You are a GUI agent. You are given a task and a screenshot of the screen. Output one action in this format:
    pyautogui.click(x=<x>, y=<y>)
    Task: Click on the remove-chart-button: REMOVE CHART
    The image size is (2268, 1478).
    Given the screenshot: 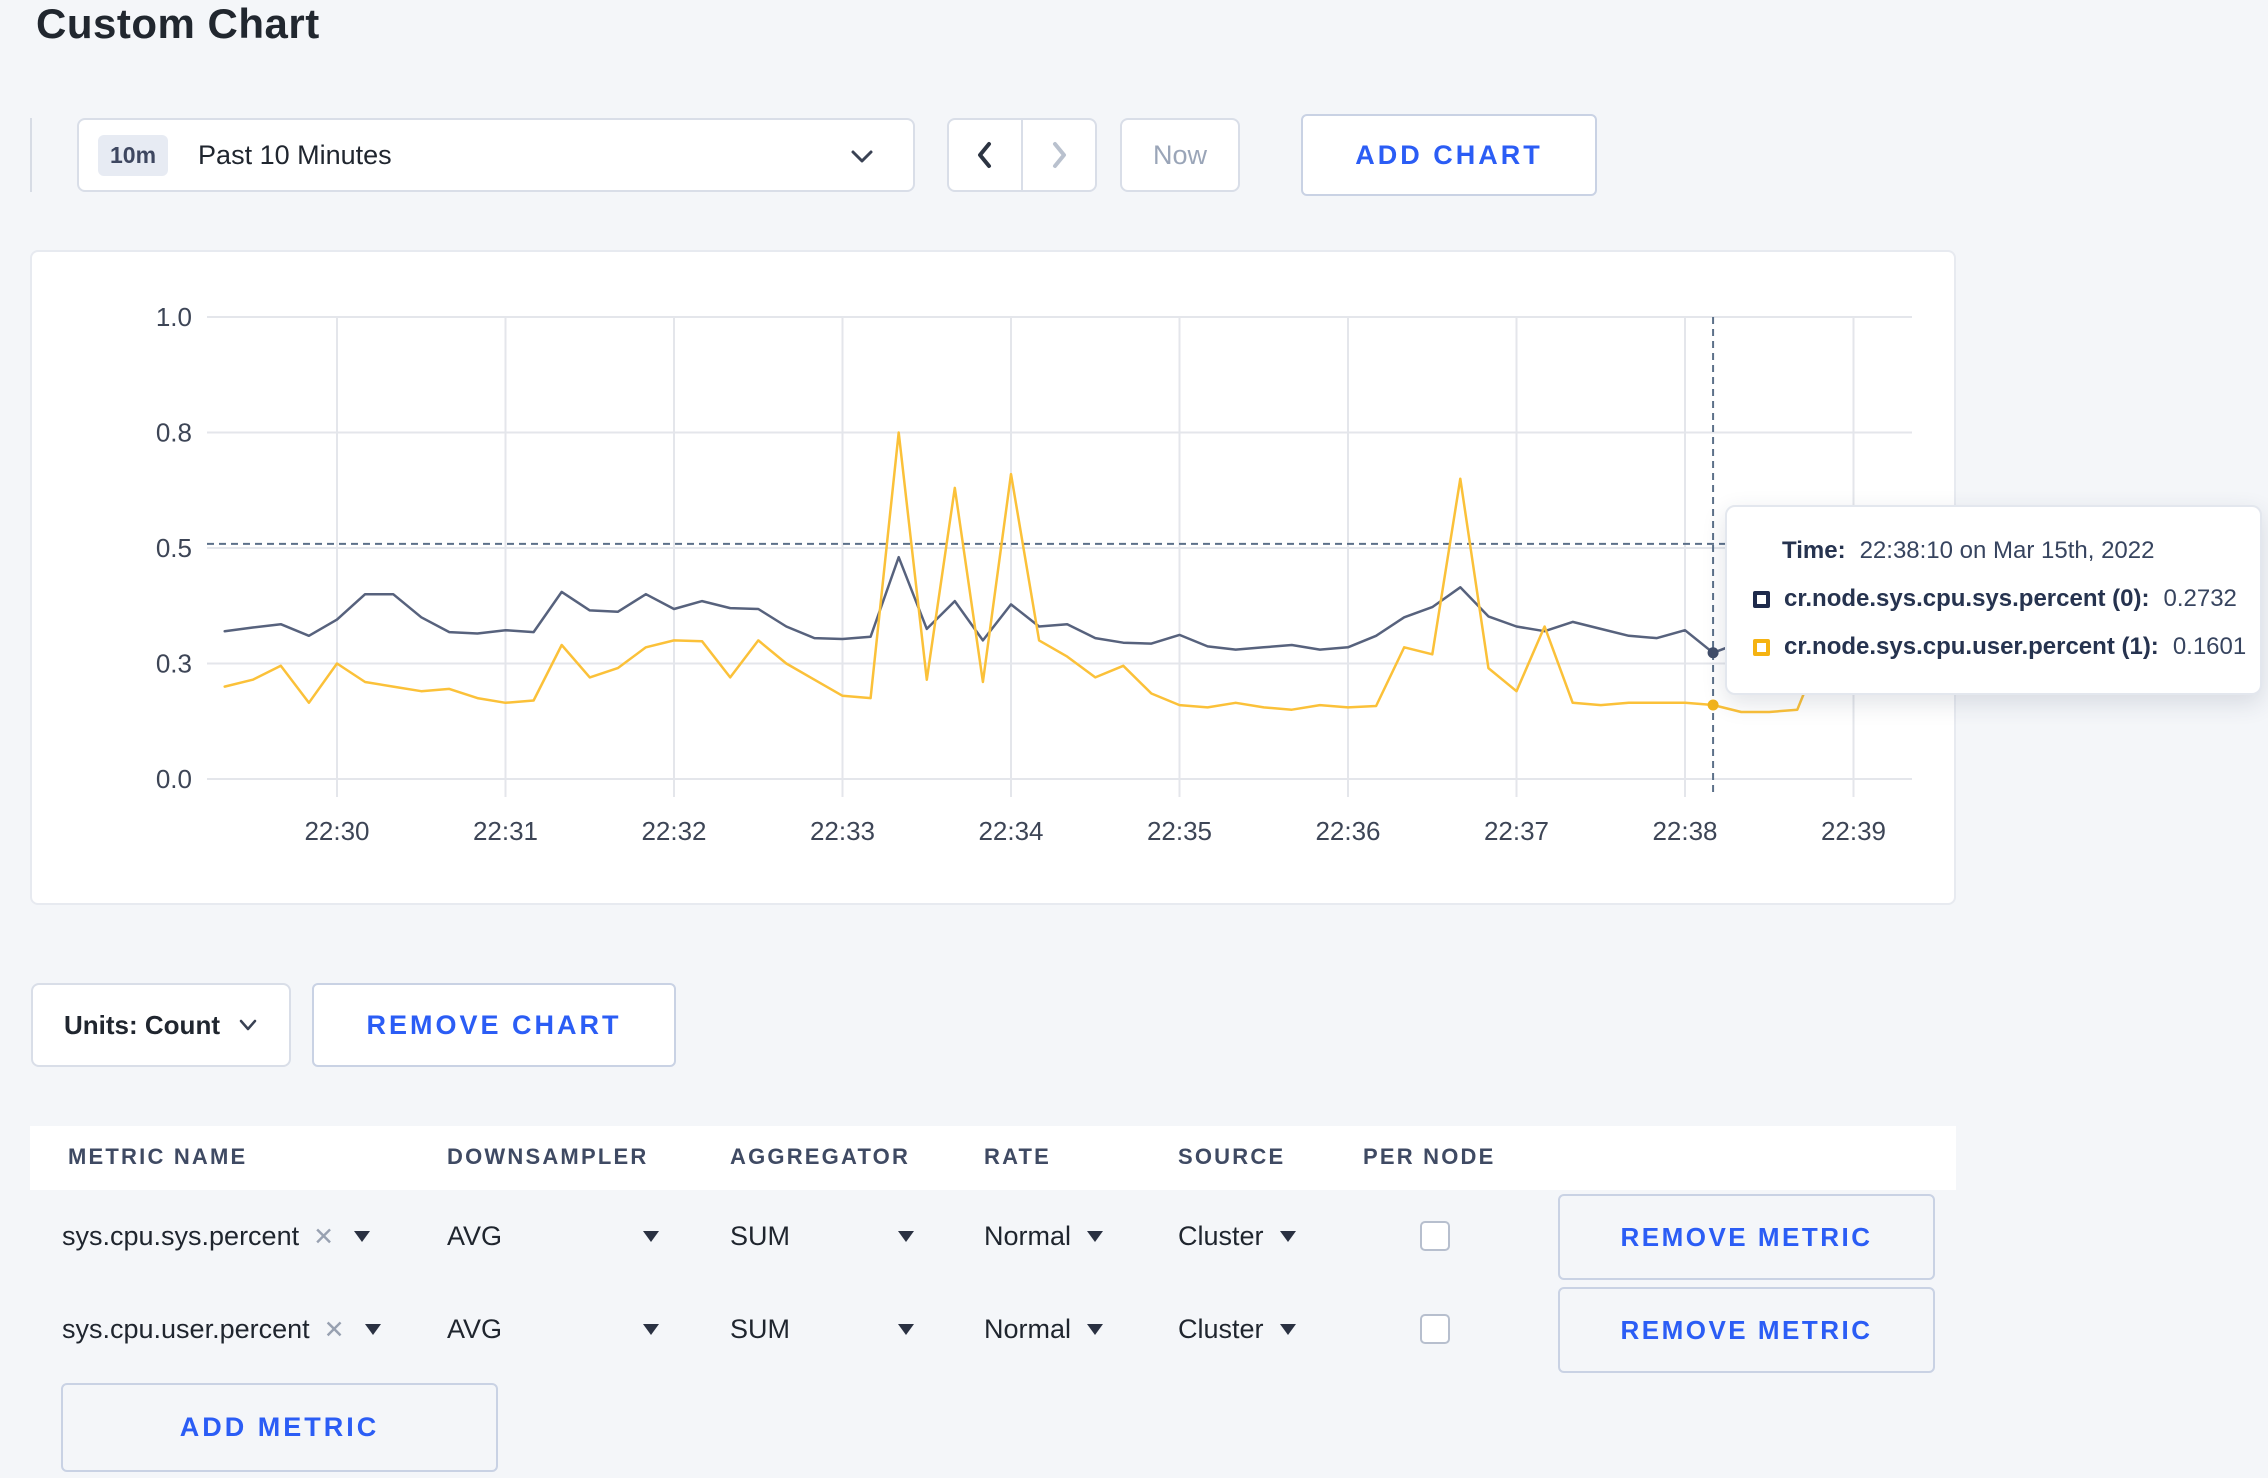 What is the action you would take?
    pyautogui.click(x=494, y=1025)
    